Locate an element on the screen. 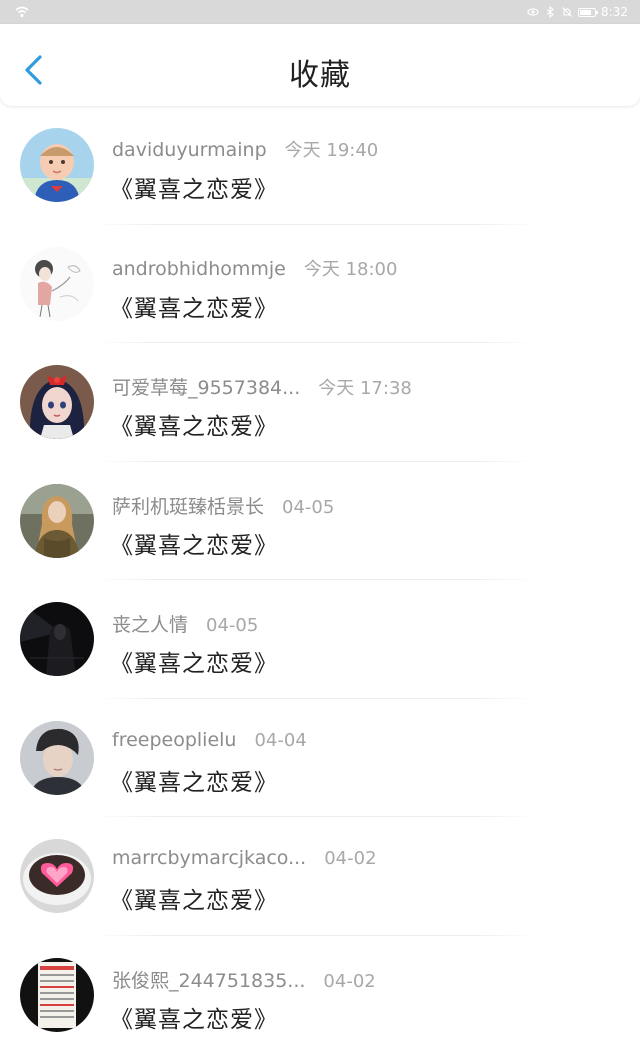  username: 萨利机珽臻栝景长 is located at coordinates (188, 507).